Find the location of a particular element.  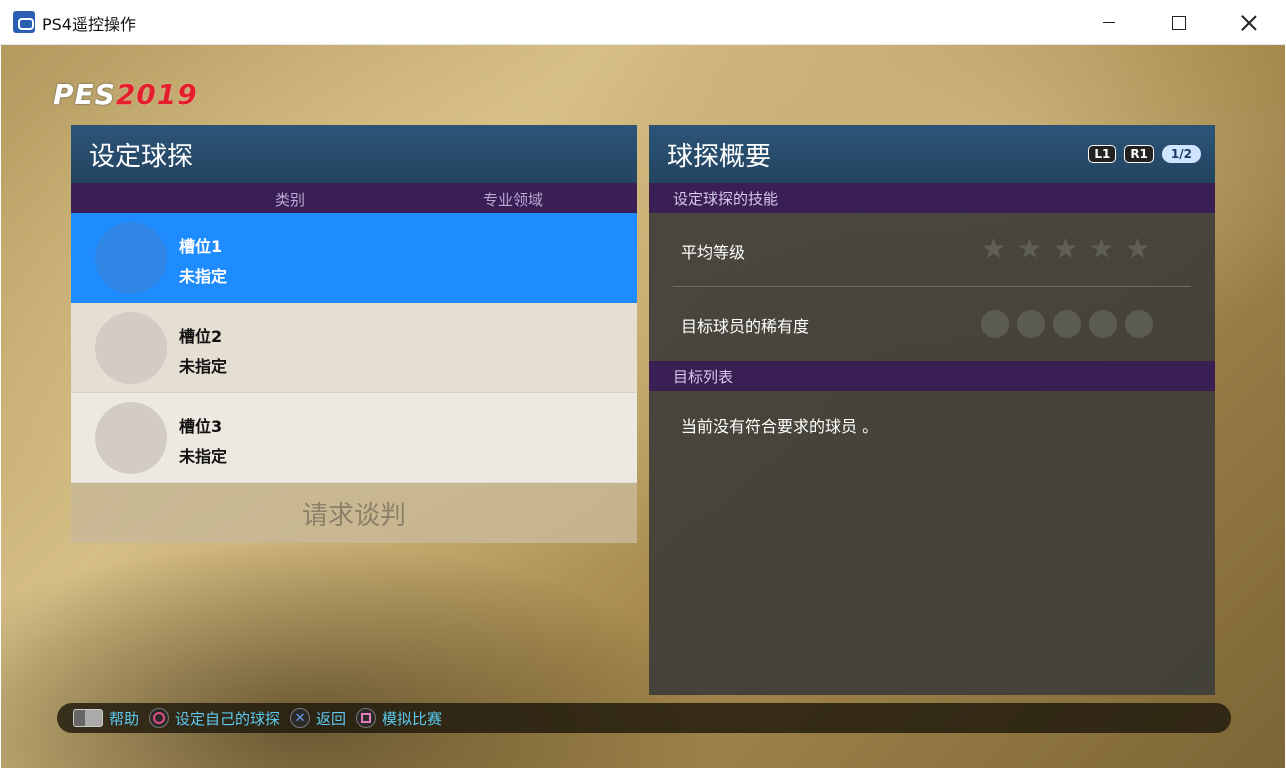

set-scout-hint: 设定自己的球探 is located at coordinates (214, 718).